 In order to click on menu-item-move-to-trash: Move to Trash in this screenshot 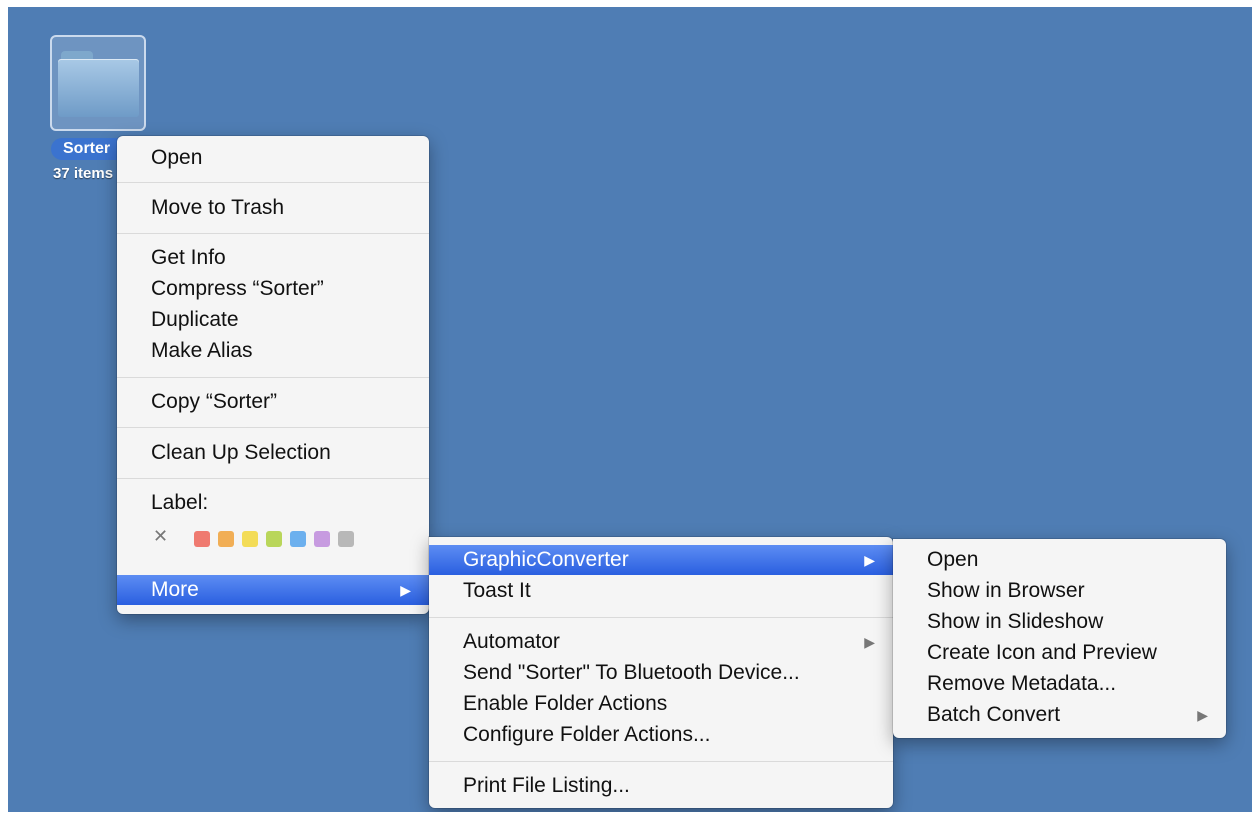, I will do `click(273, 208)`.